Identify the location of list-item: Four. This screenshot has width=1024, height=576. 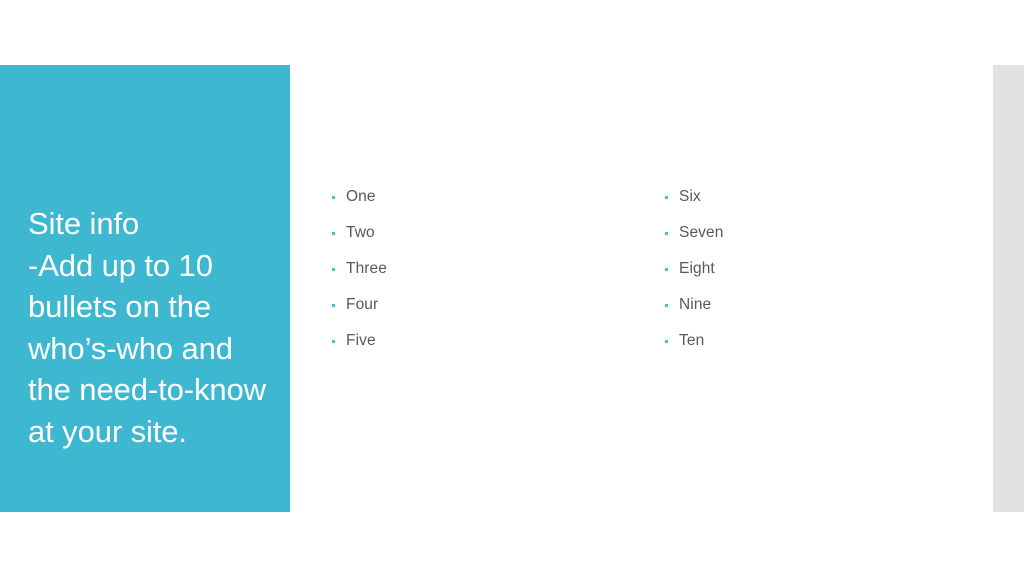
(482, 310).